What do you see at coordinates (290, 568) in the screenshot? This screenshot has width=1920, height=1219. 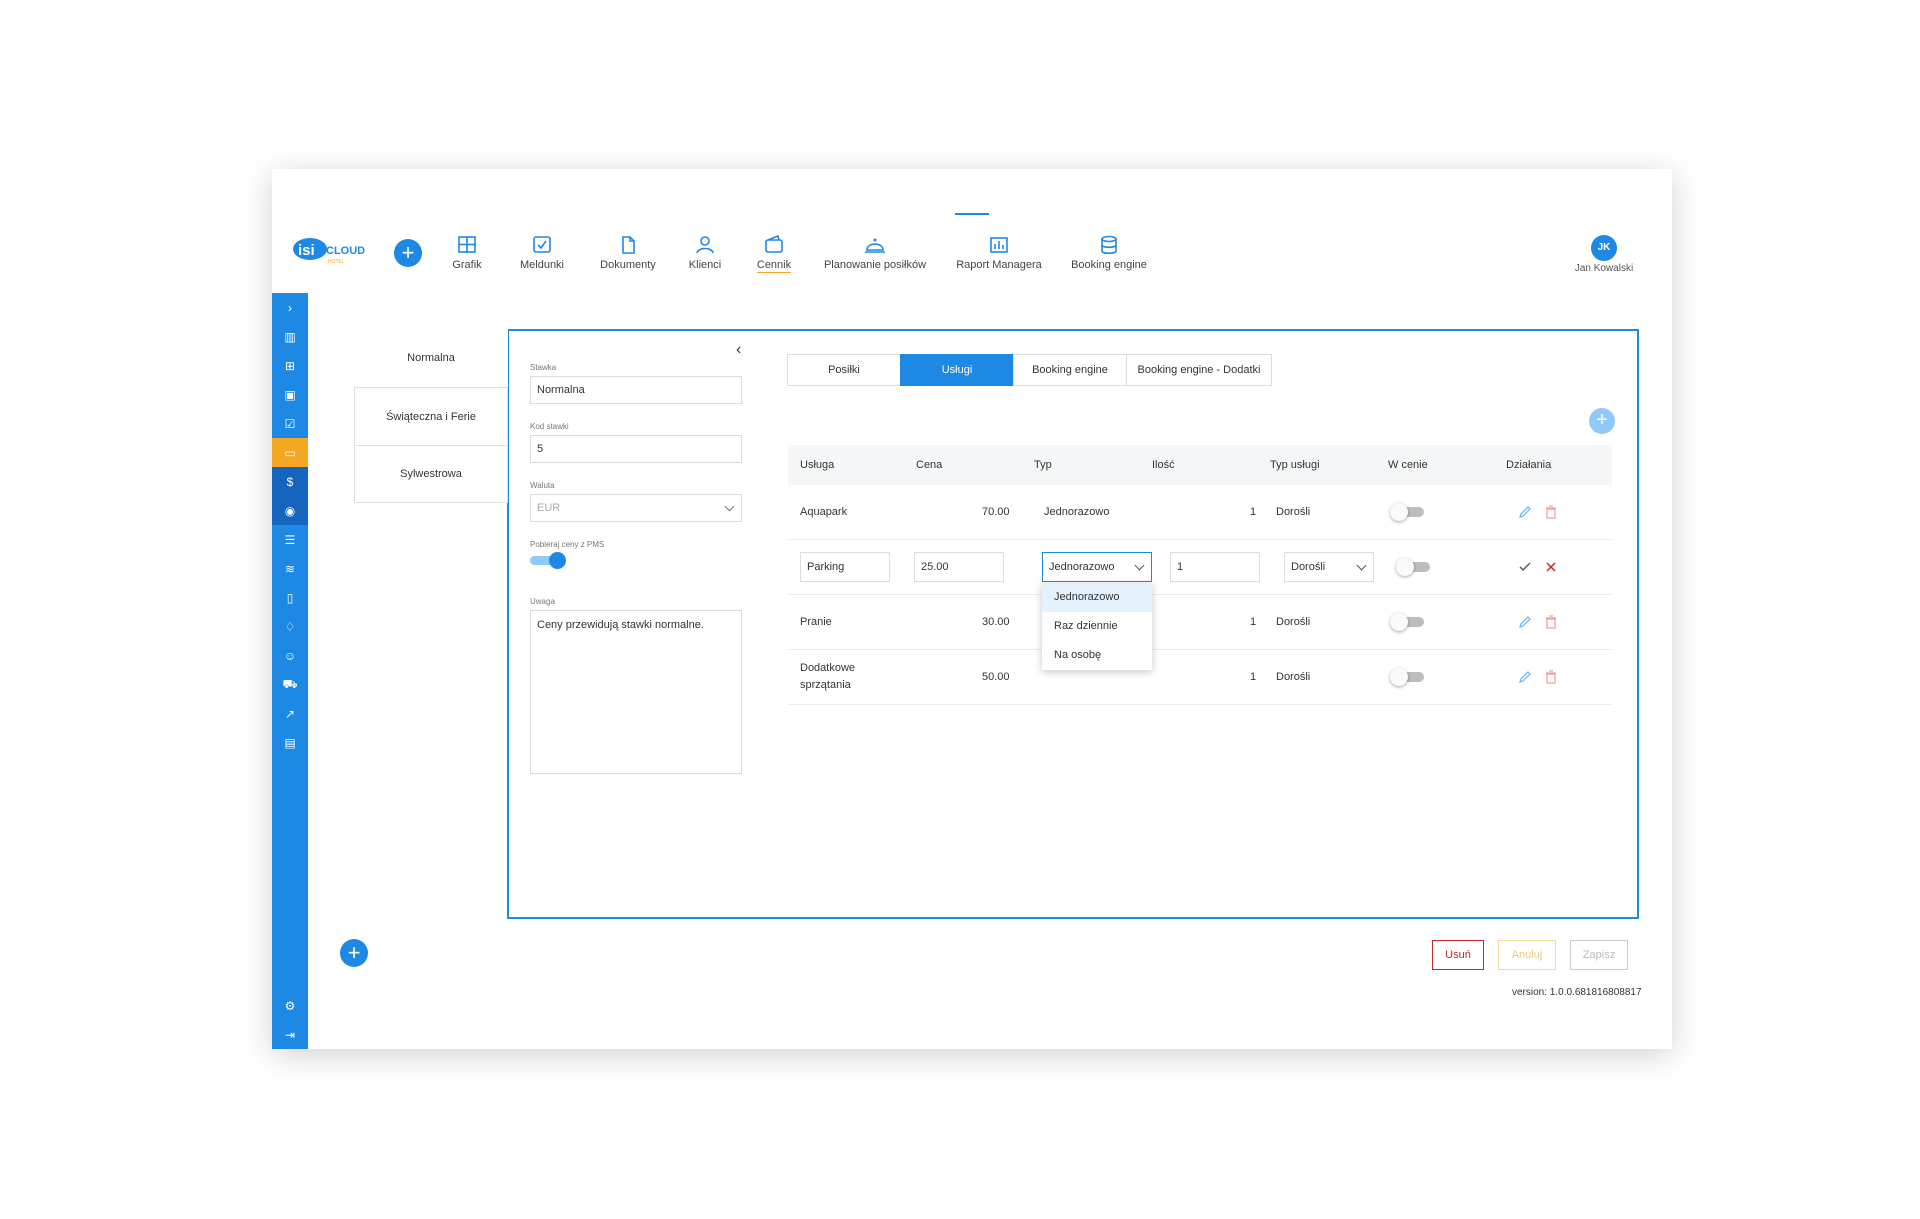 I see `sidebar-database-icon: ≋` at bounding box center [290, 568].